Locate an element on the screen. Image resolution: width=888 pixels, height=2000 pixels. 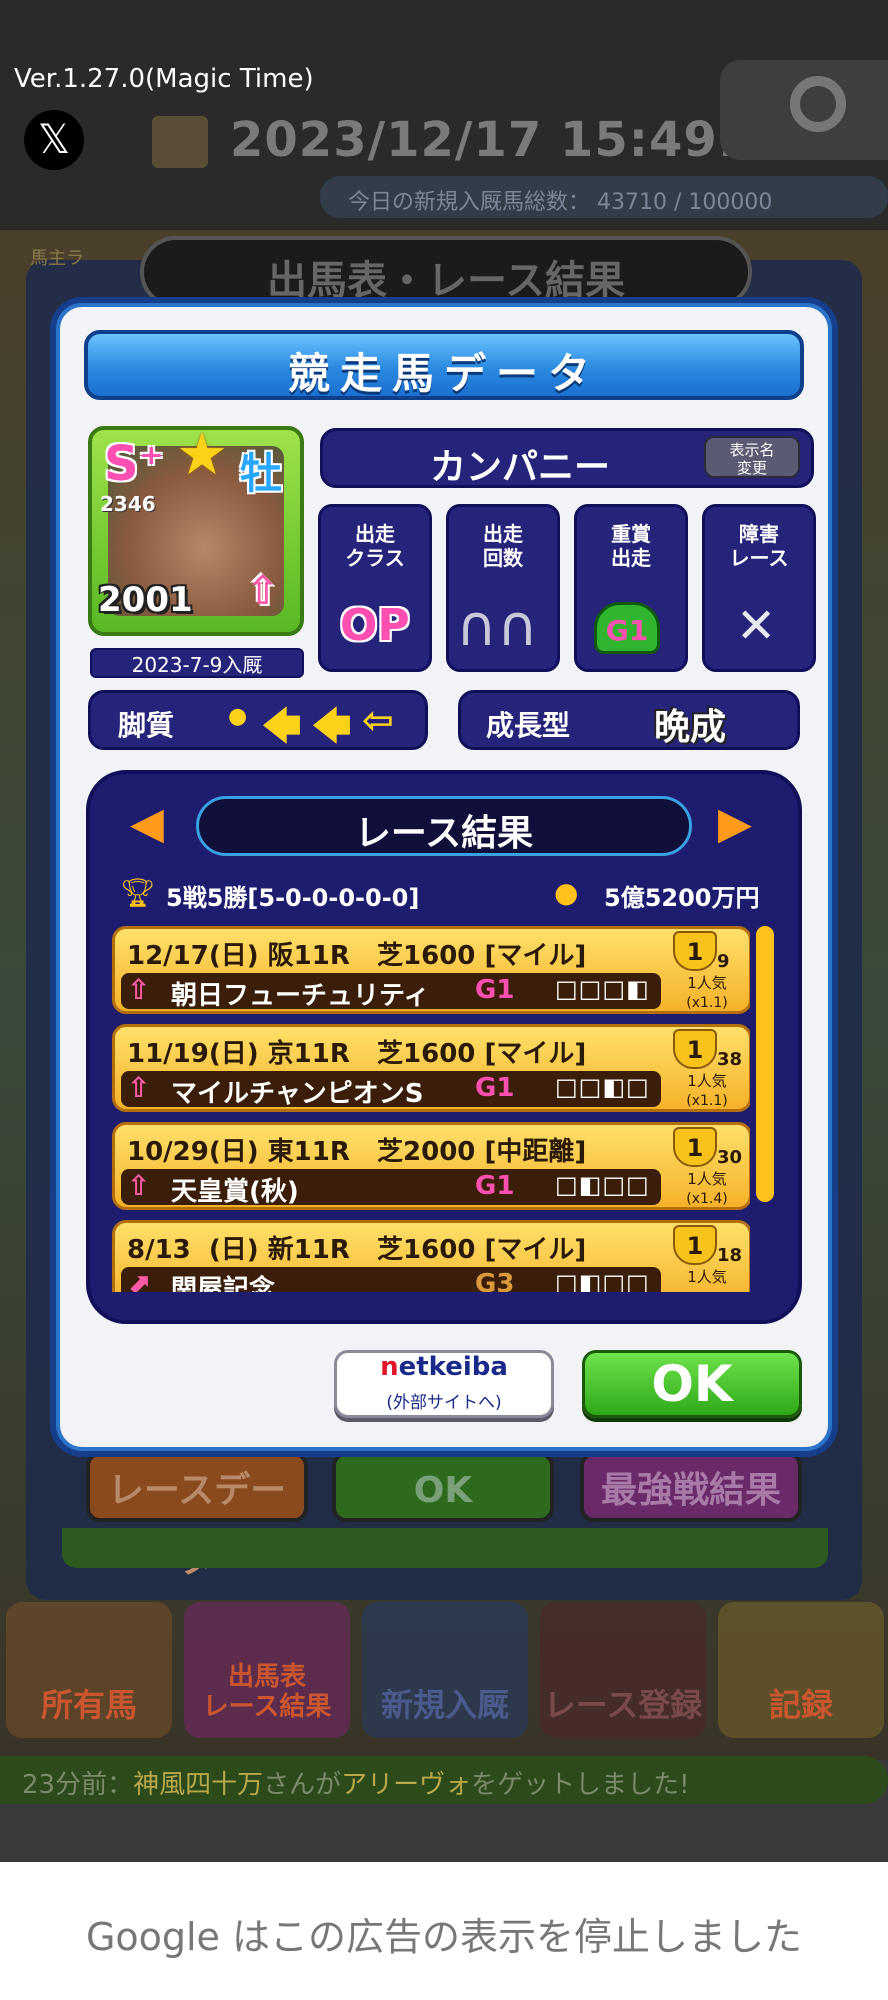
horse-debut-date: 2023-7-9入厩 is located at coordinates (197, 663).